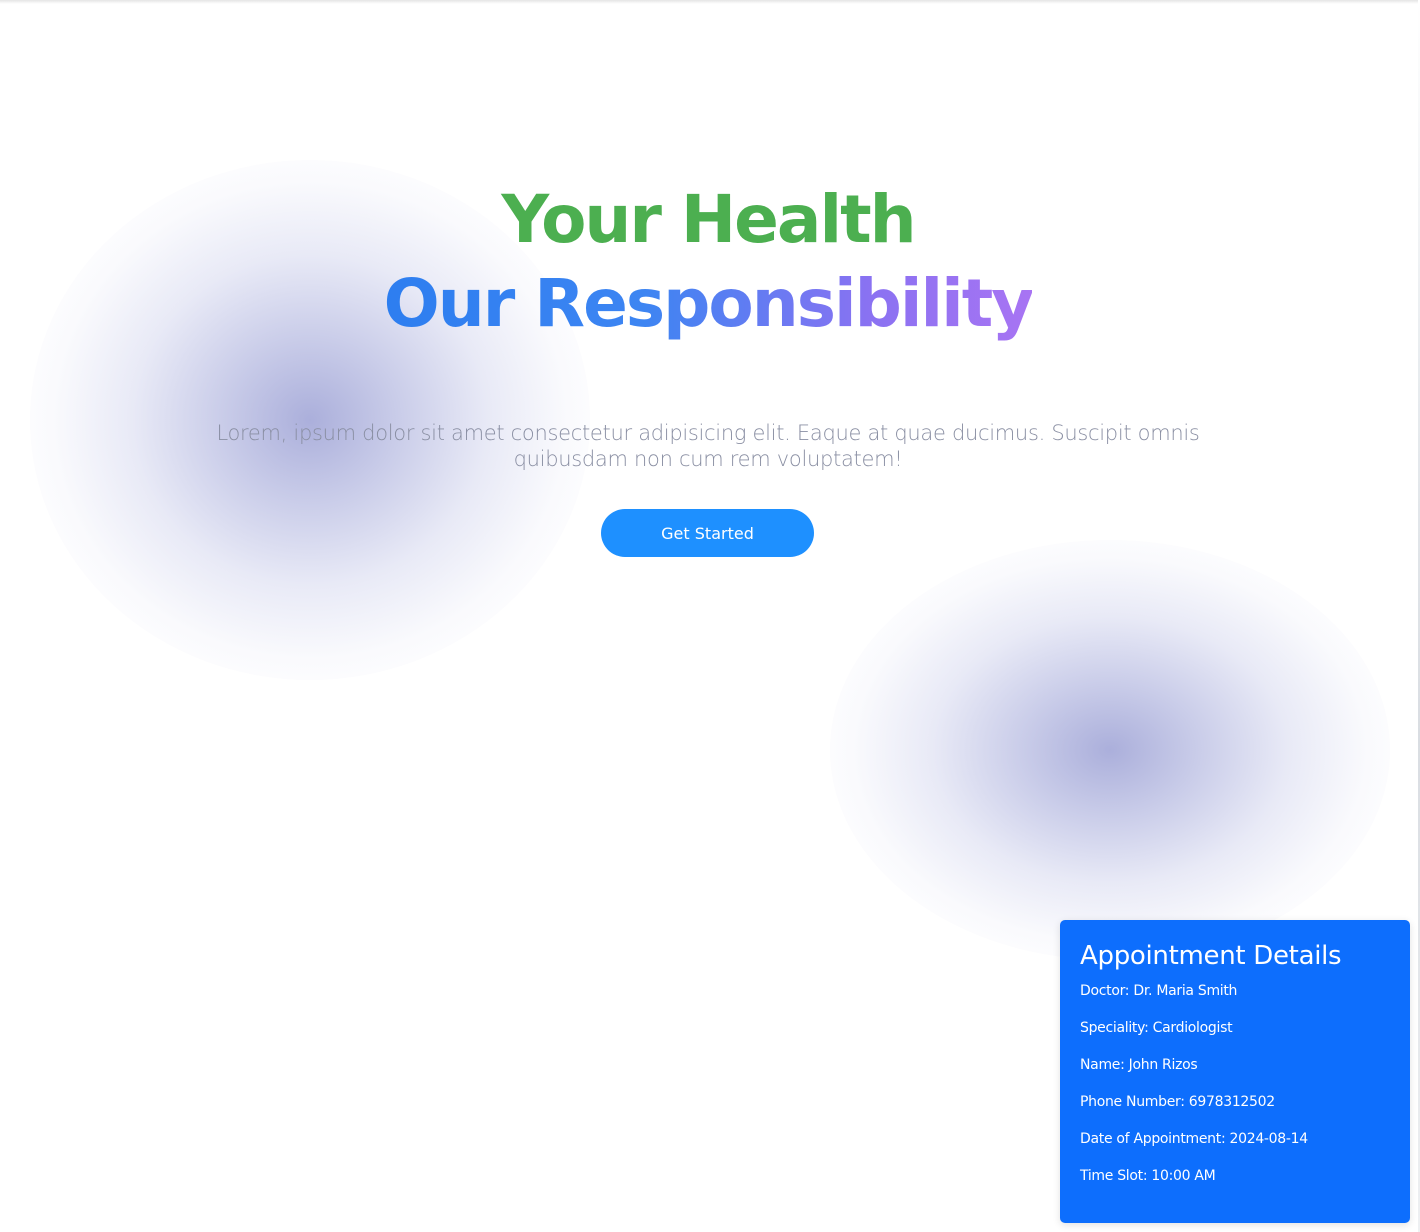 The image size is (1420, 1232). I want to click on appointment-patient-name: Name: John Rizos, so click(1139, 1065).